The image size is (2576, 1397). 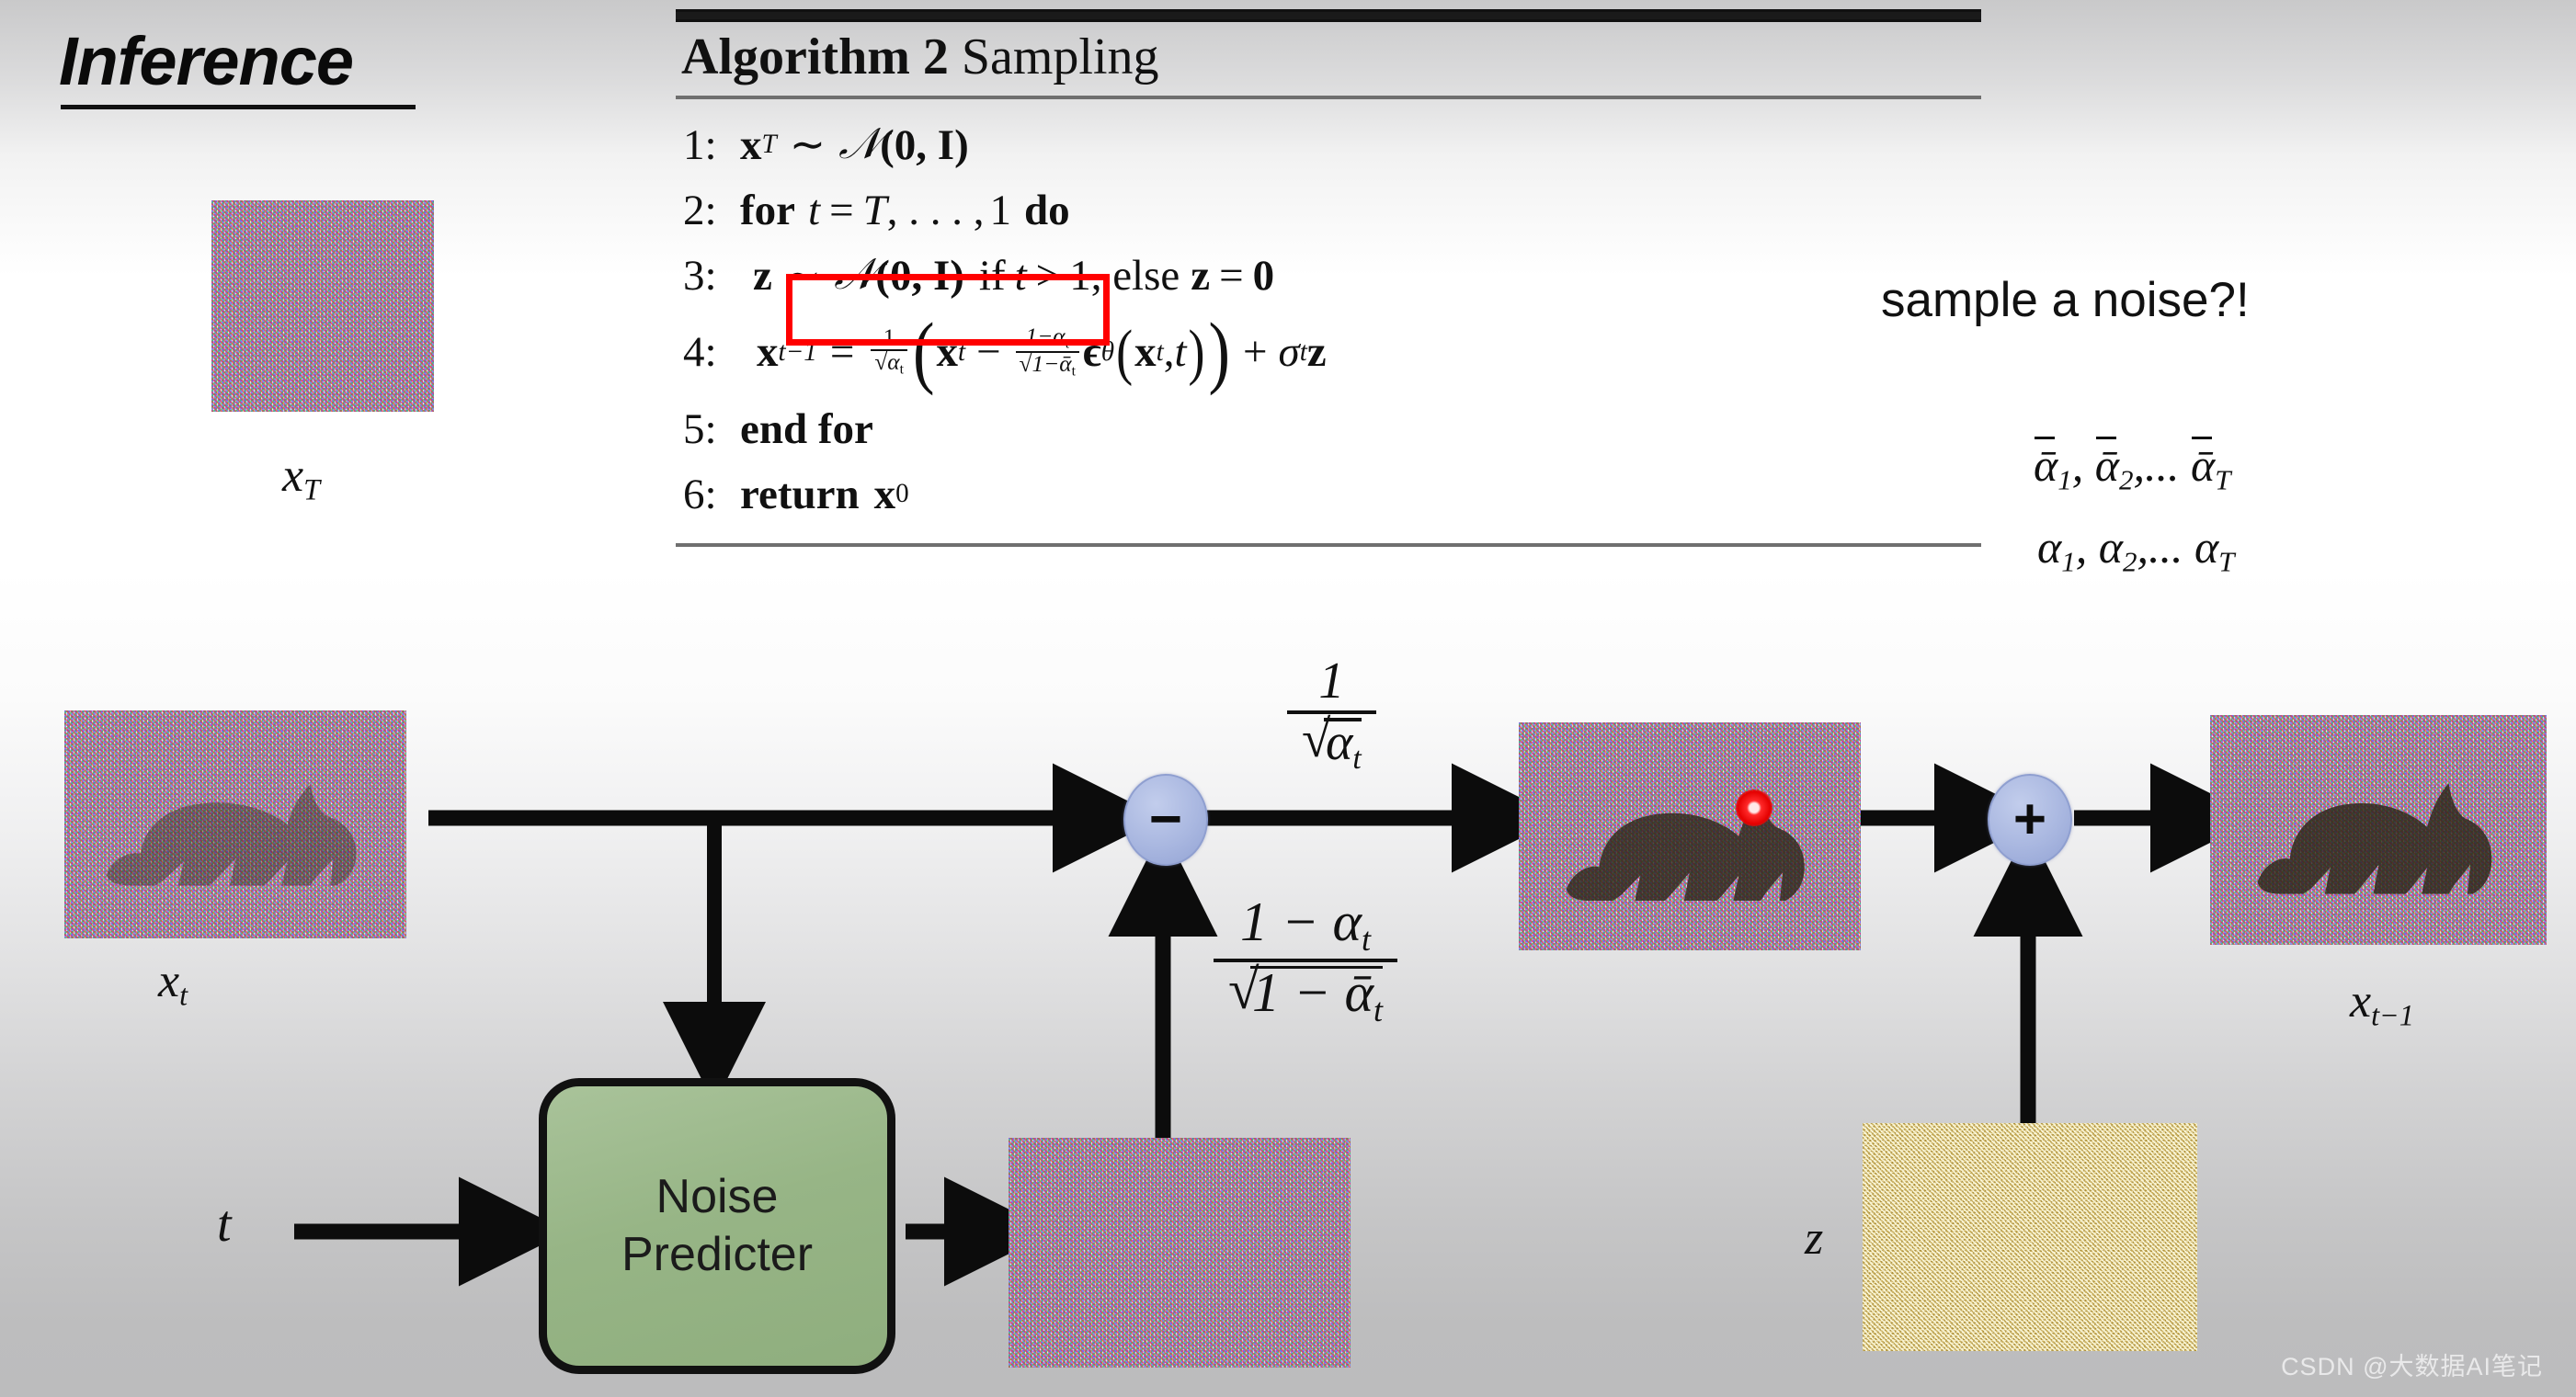 What do you see at coordinates (1328, 545) in the screenshot?
I see `algorithm-bottom-rule` at bounding box center [1328, 545].